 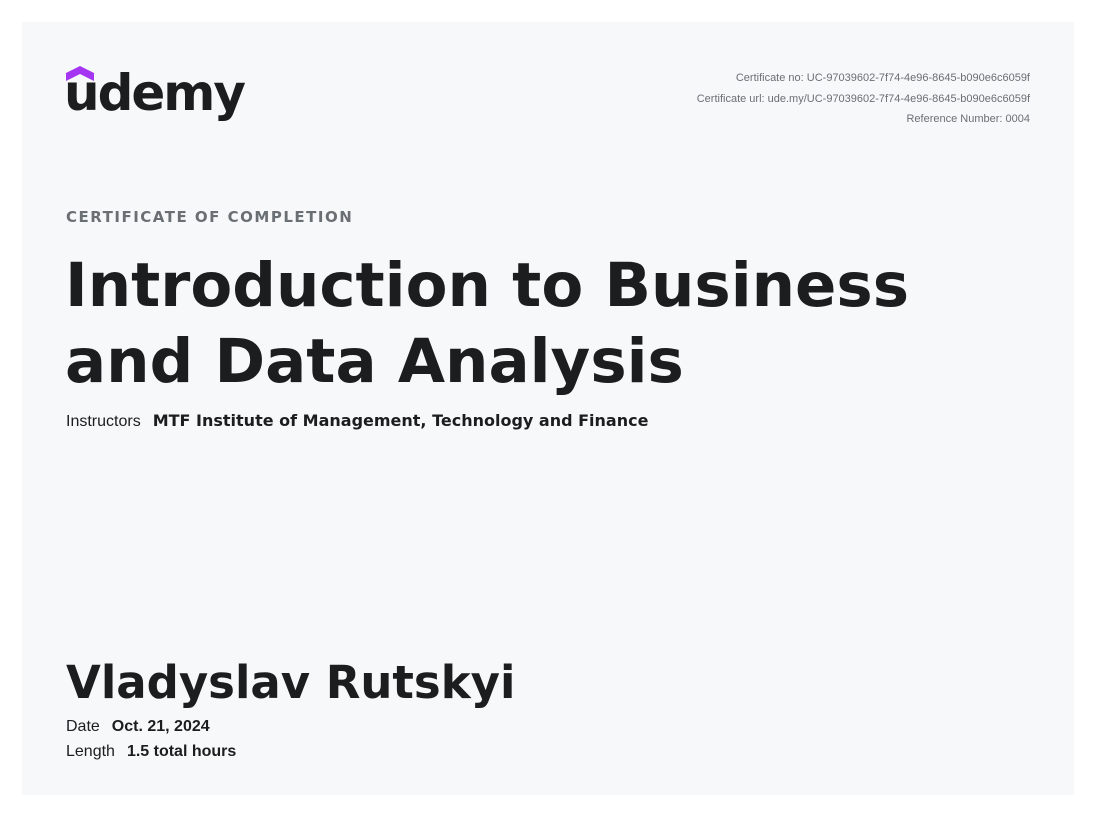 I want to click on udemy-logo: udemy, so click(x=155, y=101).